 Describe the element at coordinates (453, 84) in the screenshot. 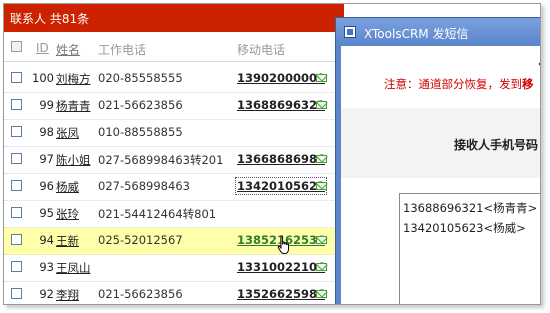

I see `notice-text: 注意：通道部分恢复，发到` at that location.